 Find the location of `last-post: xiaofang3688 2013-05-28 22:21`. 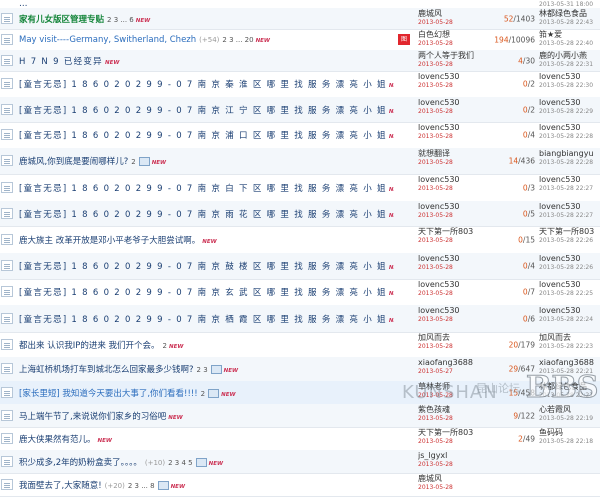

last-post: xiaofang3688 2013-05-28 22:21 is located at coordinates (569, 367).